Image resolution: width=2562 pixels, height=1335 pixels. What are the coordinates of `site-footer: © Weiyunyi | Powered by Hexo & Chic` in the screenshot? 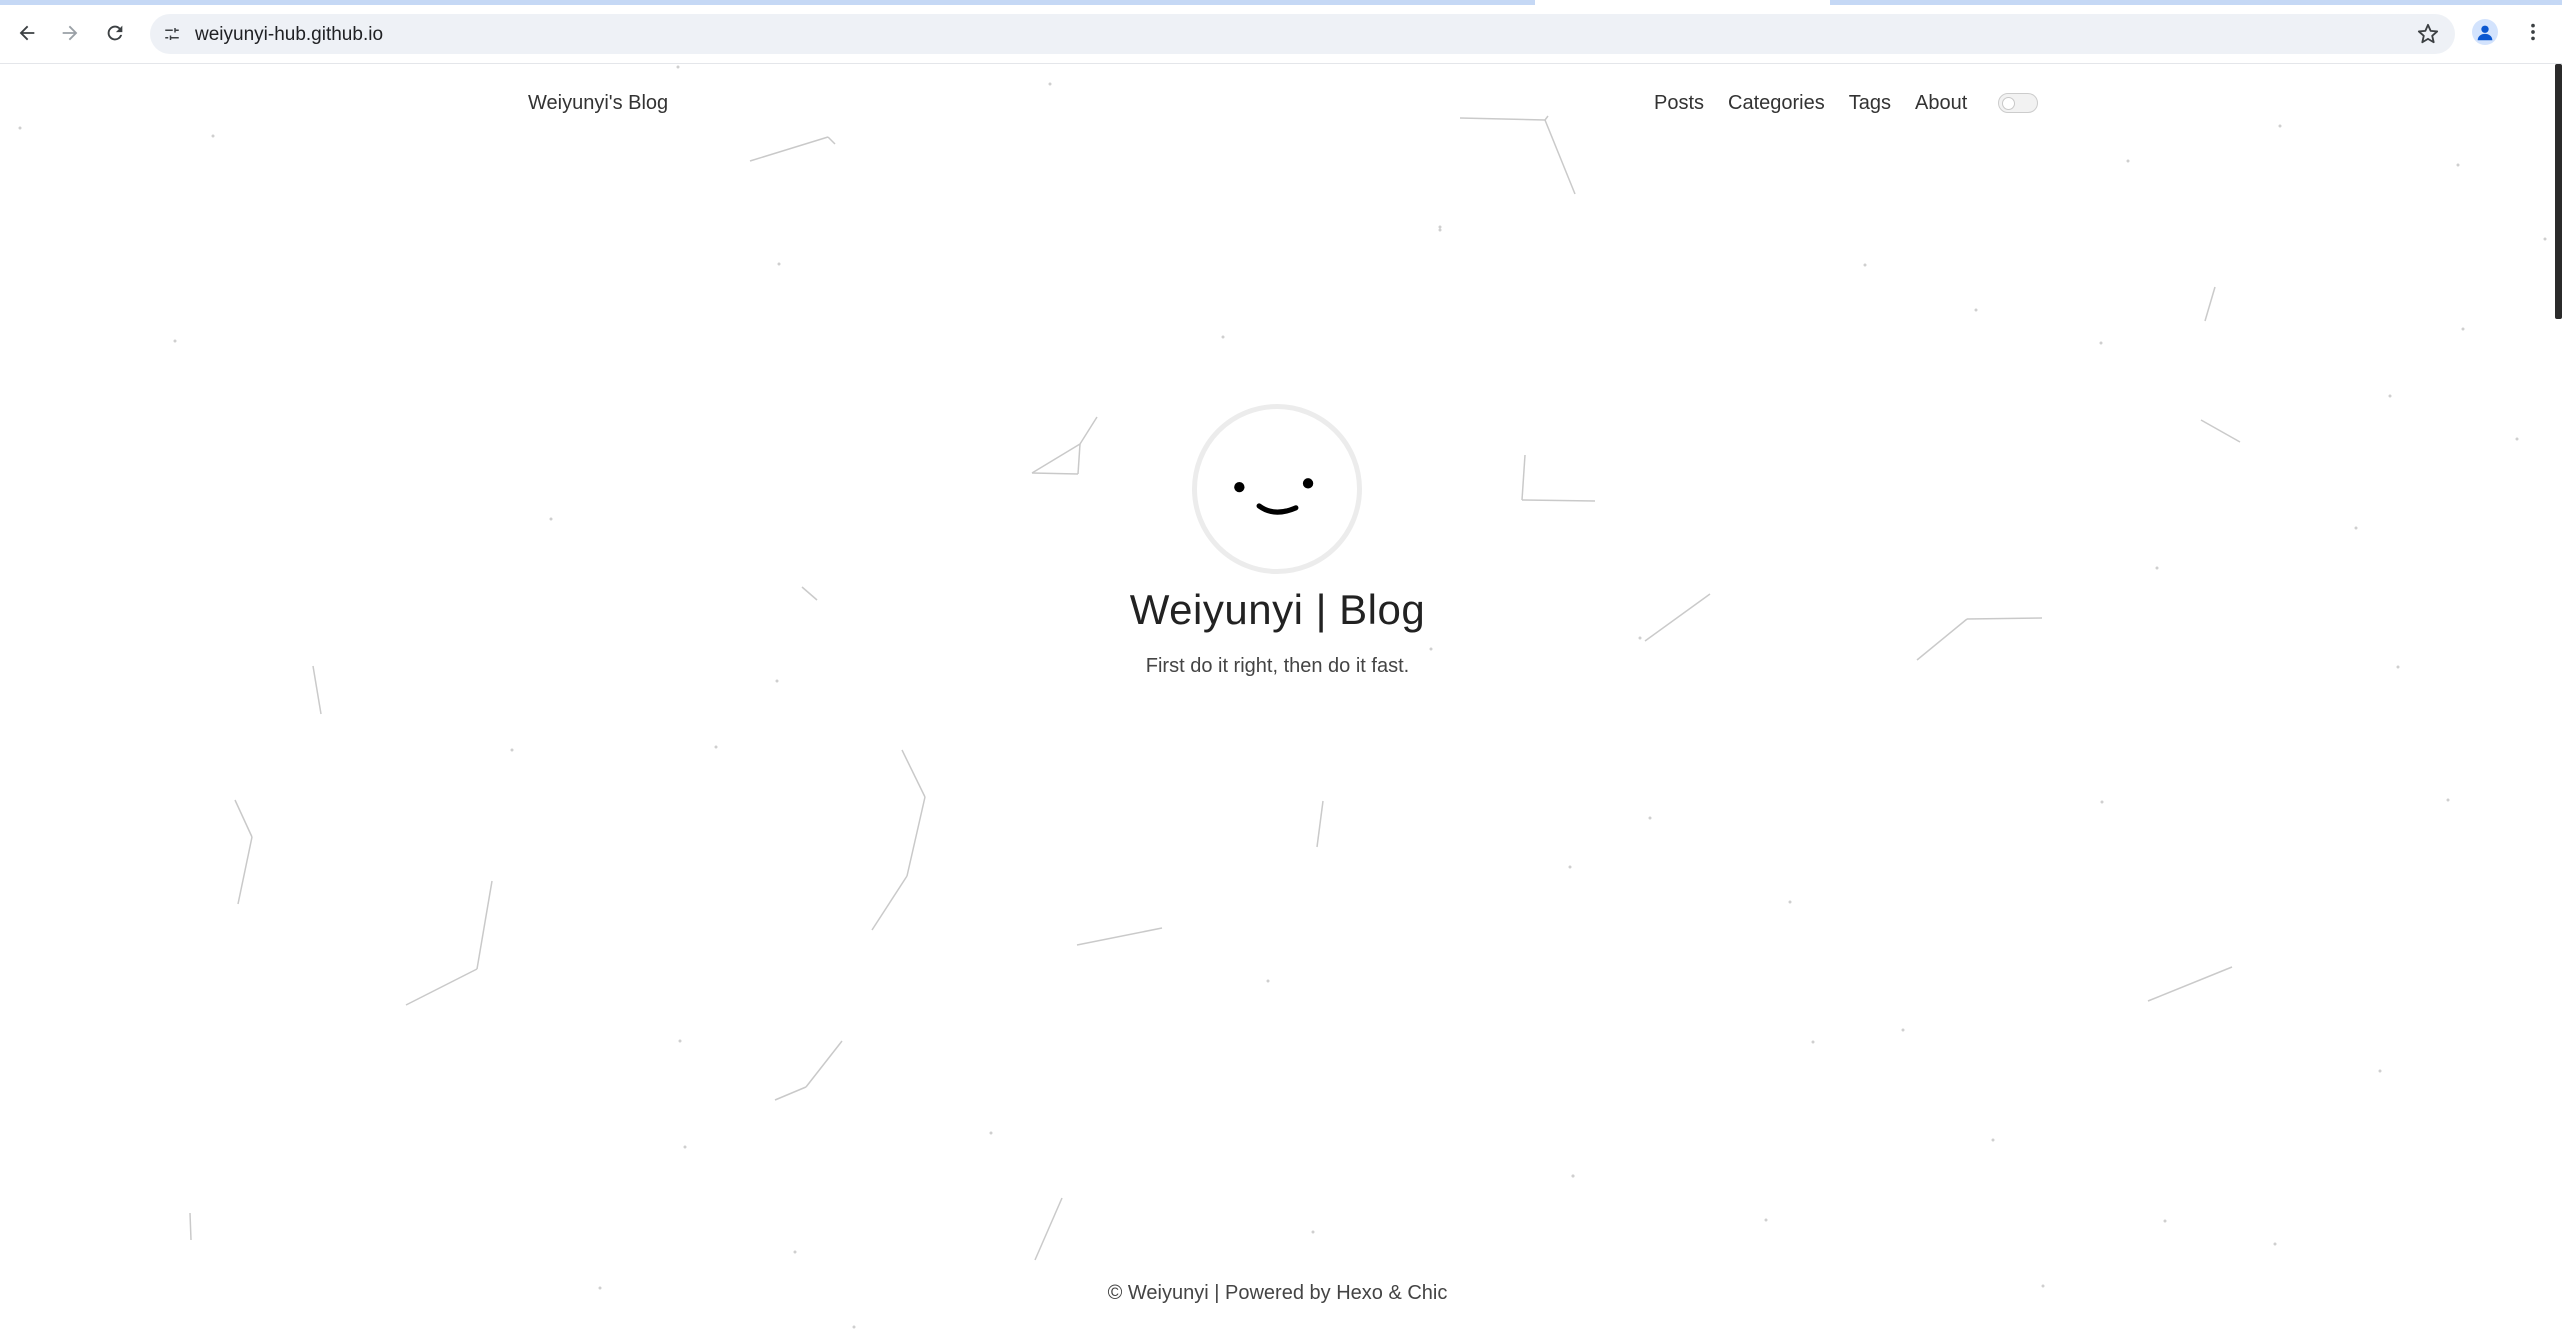 It's located at (1277, 1293).